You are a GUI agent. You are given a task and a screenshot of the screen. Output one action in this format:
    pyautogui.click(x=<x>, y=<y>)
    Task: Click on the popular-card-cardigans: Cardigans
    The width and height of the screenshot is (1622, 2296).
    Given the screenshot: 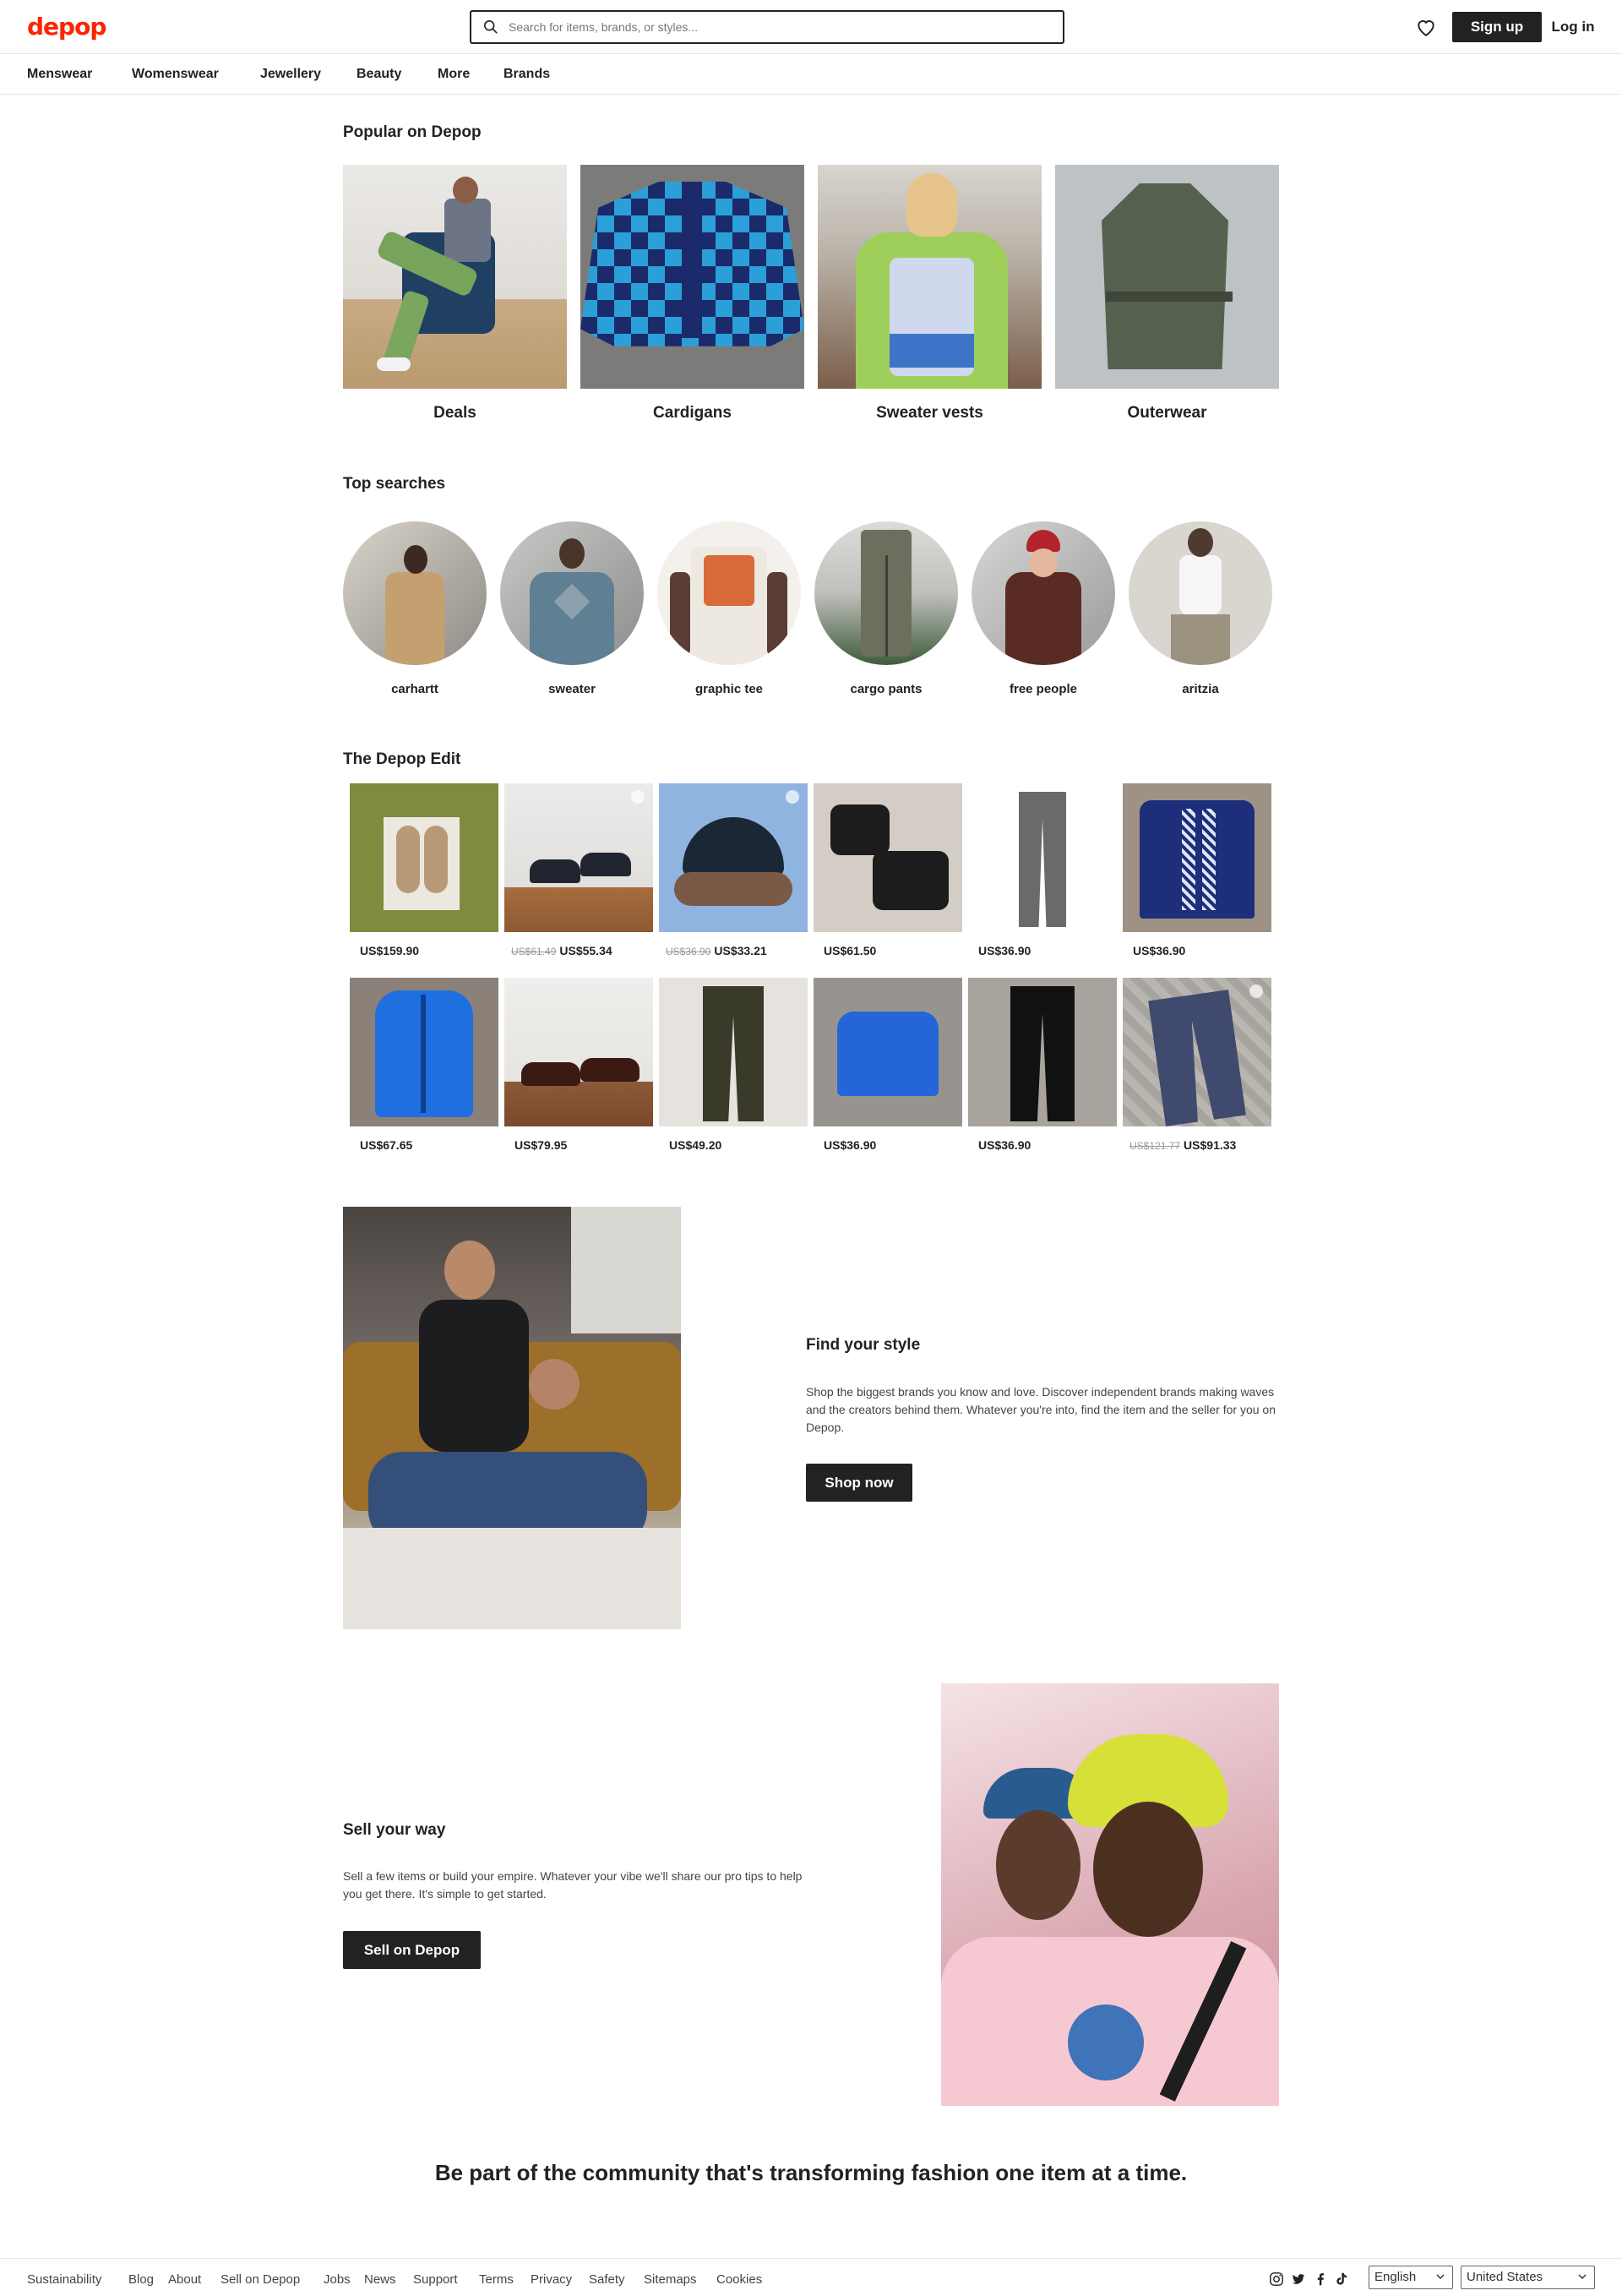 What is the action you would take?
    pyautogui.click(x=692, y=294)
    